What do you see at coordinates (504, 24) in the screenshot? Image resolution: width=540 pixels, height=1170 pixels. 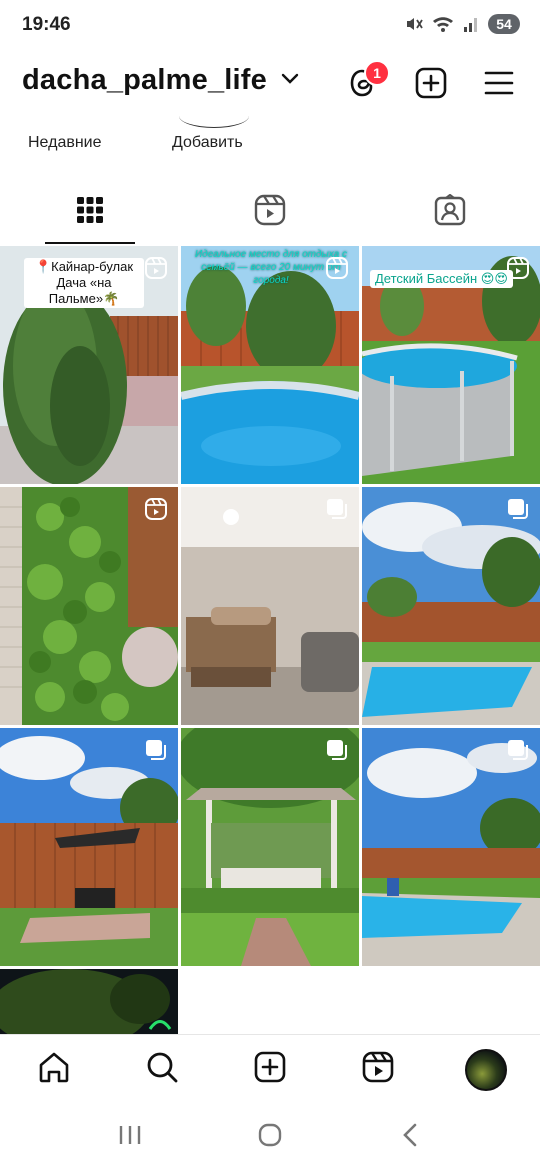 I see `battery-icon: 54` at bounding box center [504, 24].